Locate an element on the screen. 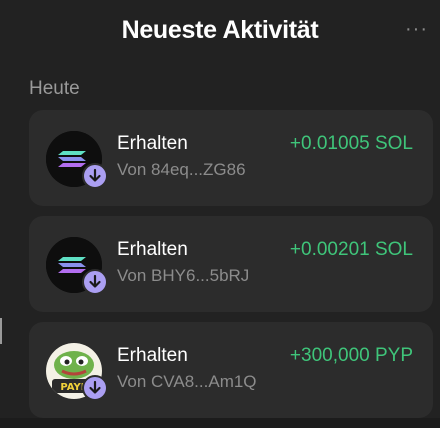  activity-amount: +300,000 PYP is located at coordinates (351, 355).